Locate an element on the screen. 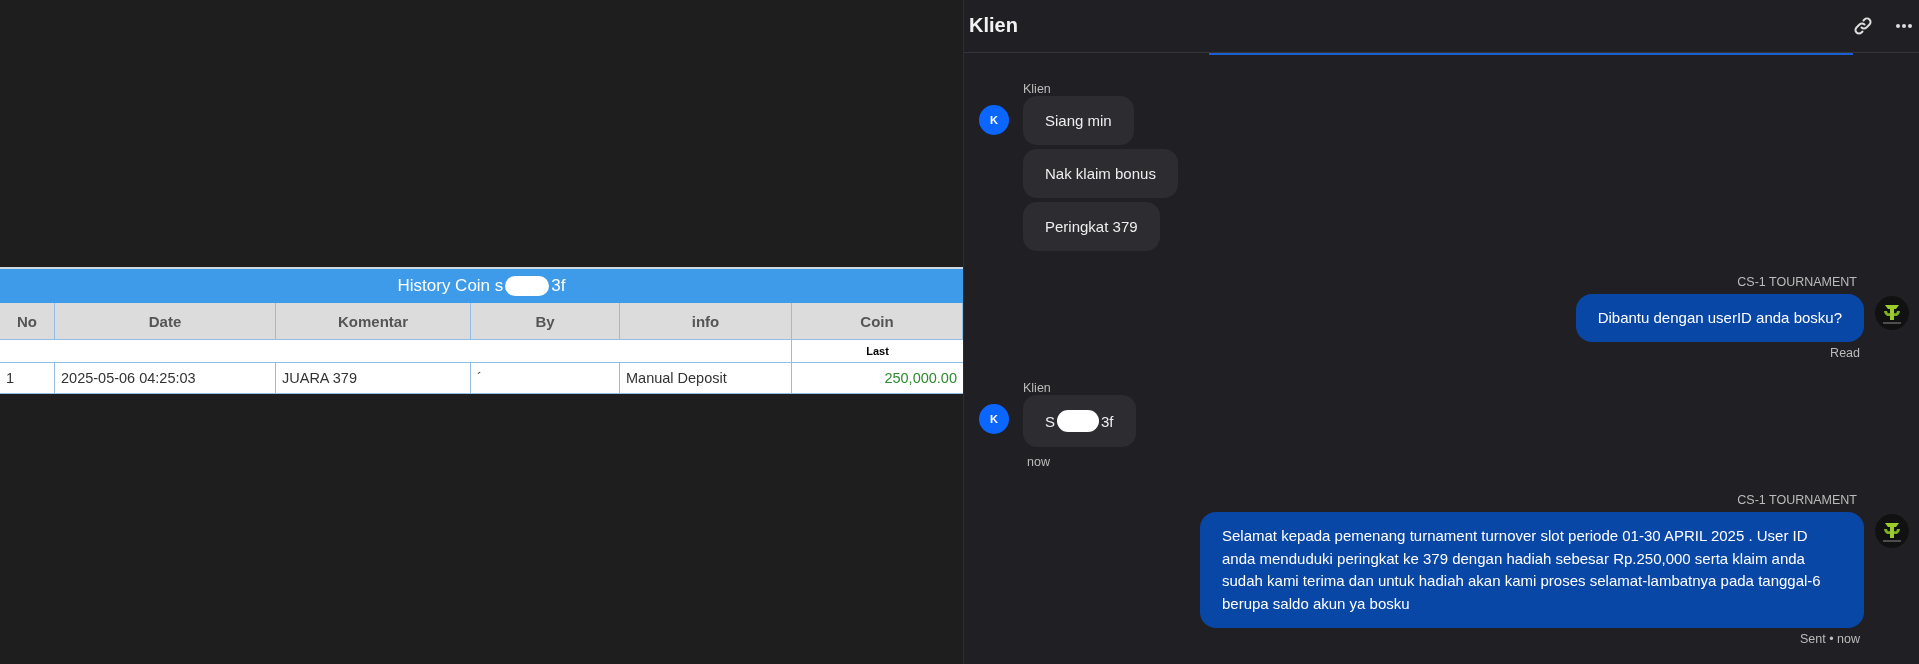 The image size is (1919, 664). table-cell: 2025-05-06 04:25:03 is located at coordinates (165, 378).